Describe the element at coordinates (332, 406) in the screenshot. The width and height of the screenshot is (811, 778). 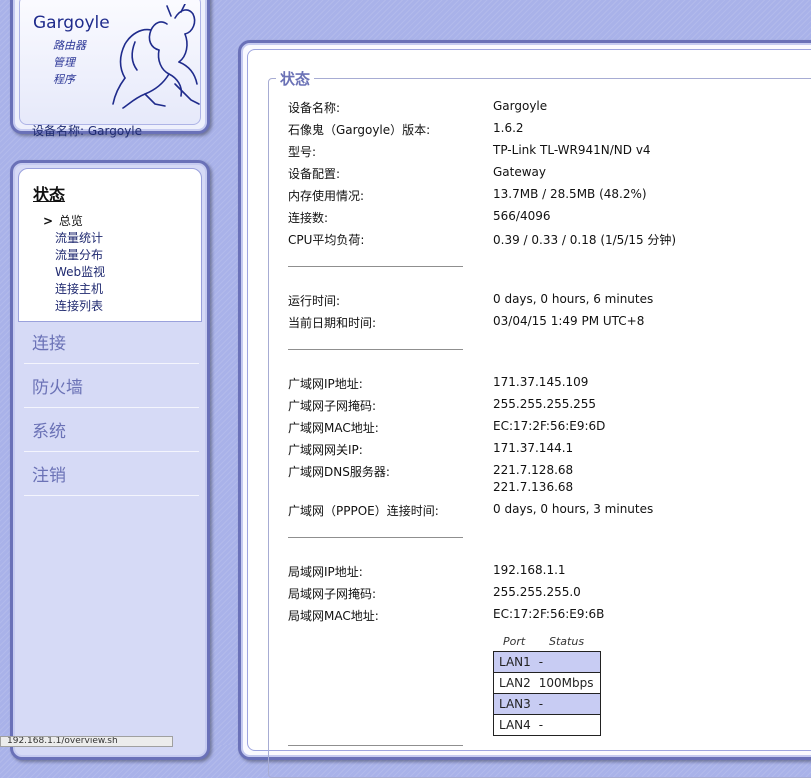
I see `label-wan-netmask: 广域网子网掩码:` at that location.